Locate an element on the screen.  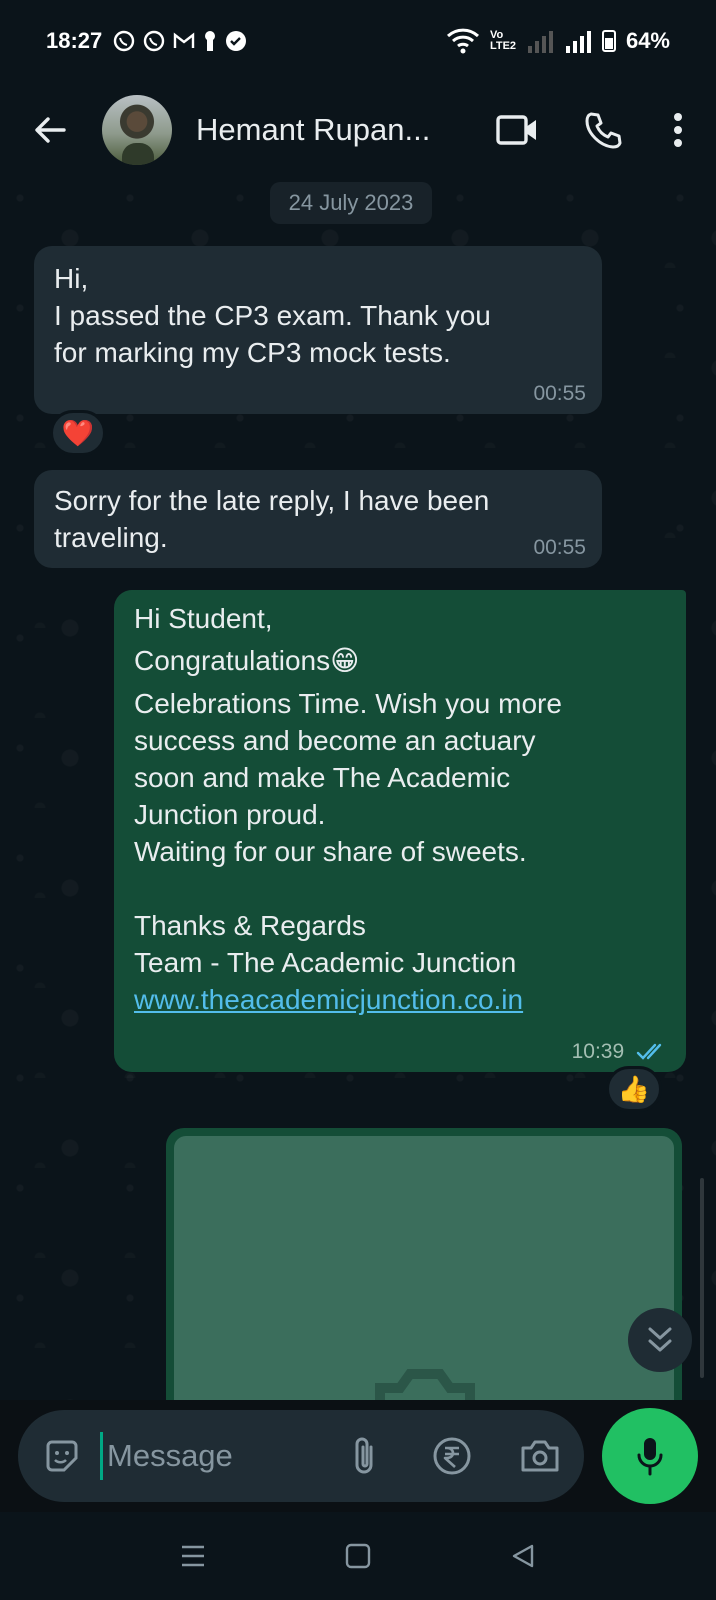
payment-button is located at coordinates (452, 1456).